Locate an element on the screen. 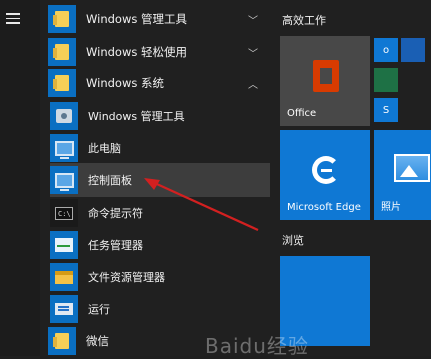 This screenshot has width=431, height=359. group-title-productivity: 高效工作 is located at coordinates (304, 20).